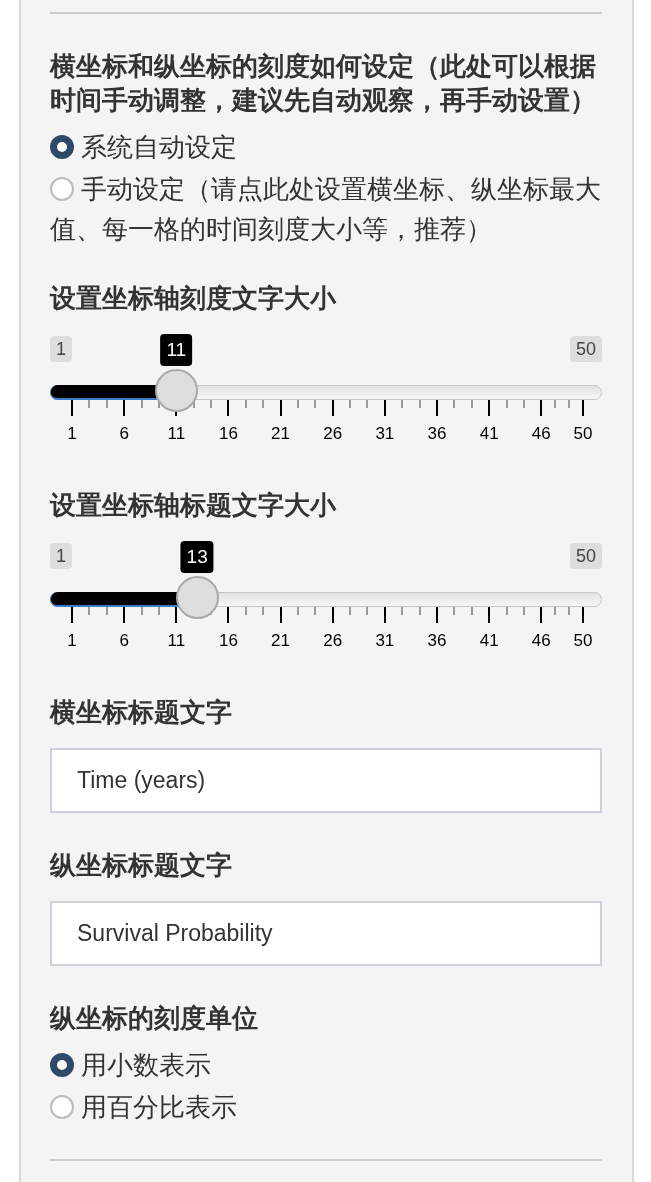 This screenshot has height=1182, width=651. Describe the element at coordinates (326, 147) in the screenshot. I see `radio-option: 系统自动设定` at that location.